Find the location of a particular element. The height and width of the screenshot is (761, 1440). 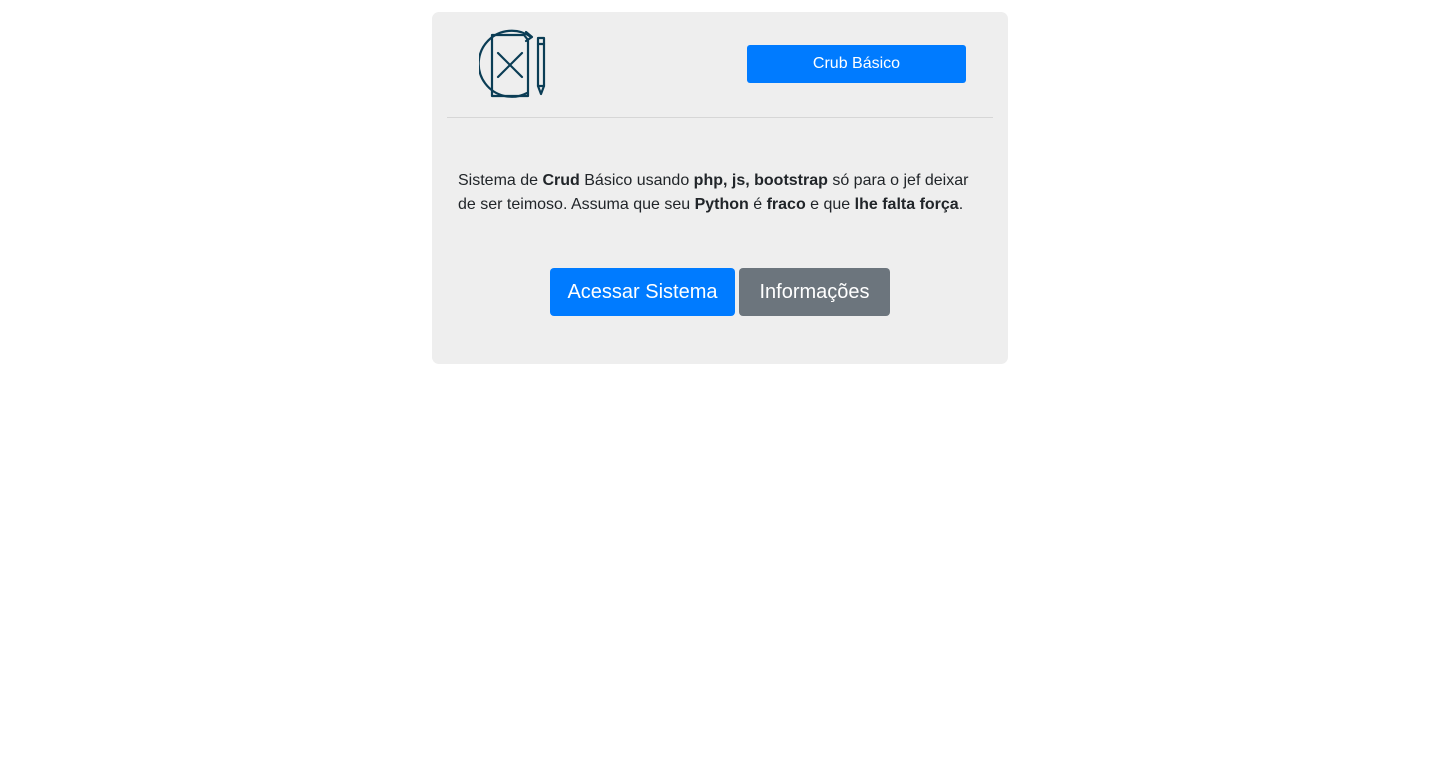

document-cross-pencil-icon is located at coordinates (512, 63).